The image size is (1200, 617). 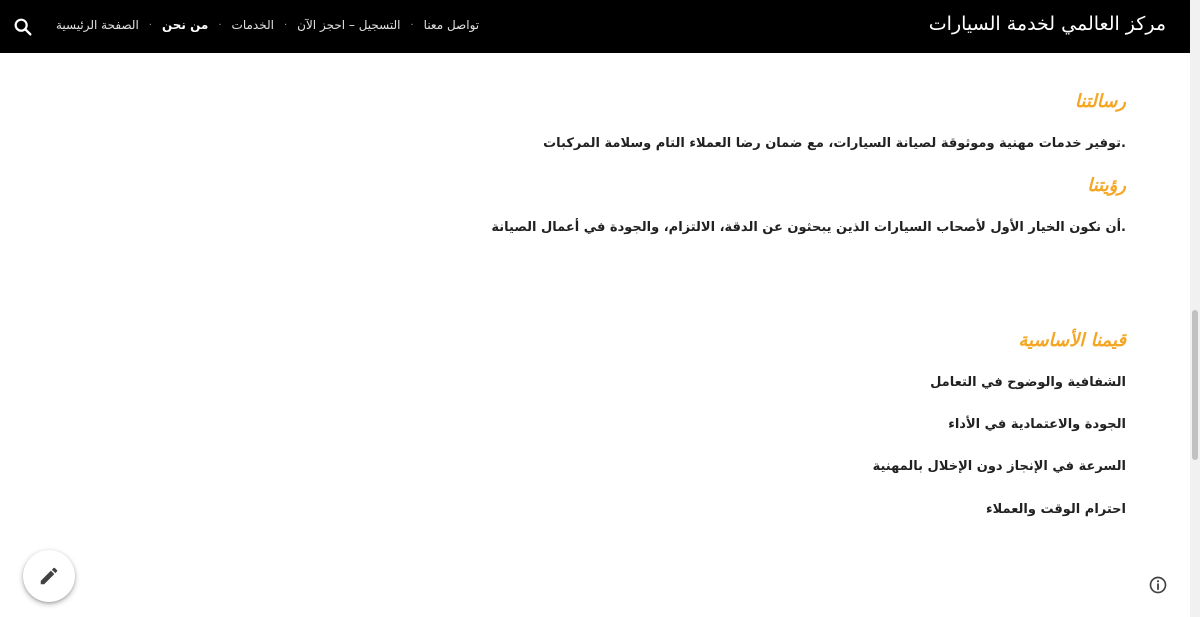 I want to click on scrollbar-thumb, so click(x=1195, y=385).